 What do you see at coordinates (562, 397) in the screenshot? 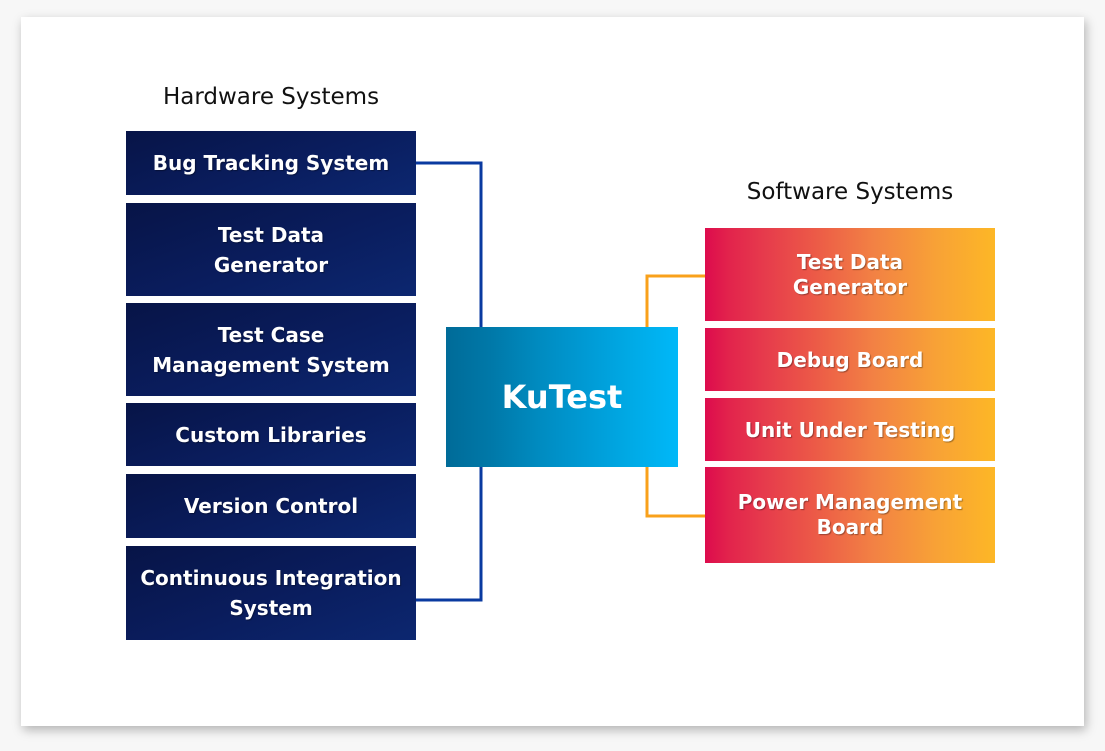
I see `kutest-hub: KuTest` at bounding box center [562, 397].